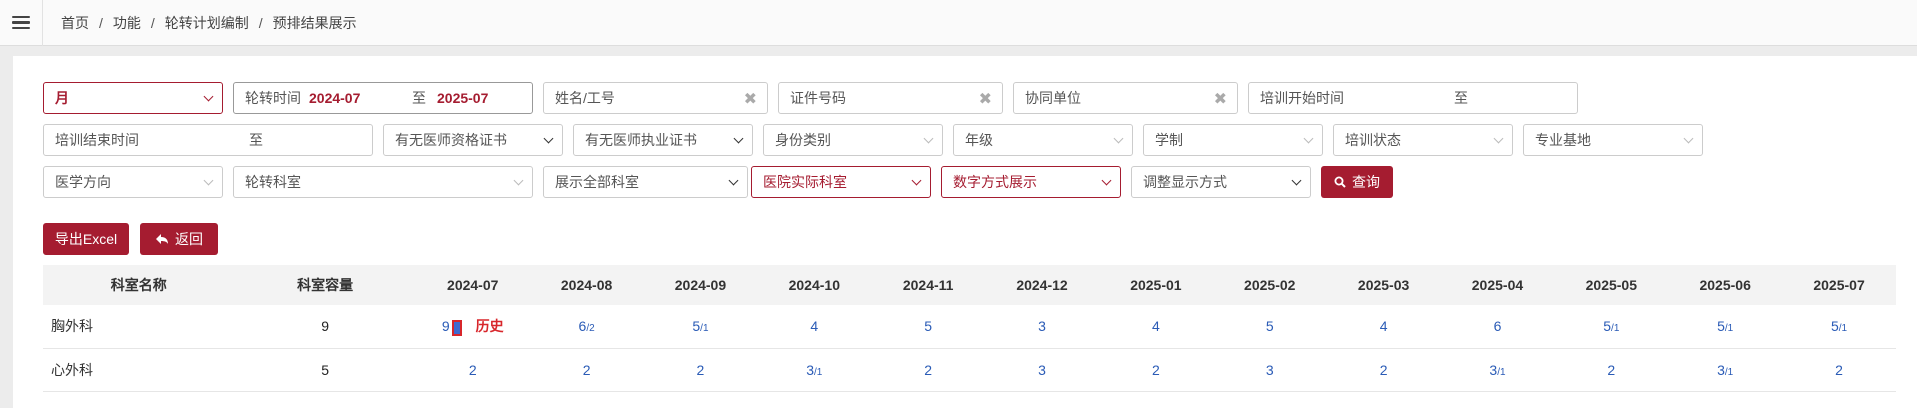 This screenshot has height=408, width=1917. Describe the element at coordinates (456, 327) in the screenshot. I see `history-marker-icon` at that location.